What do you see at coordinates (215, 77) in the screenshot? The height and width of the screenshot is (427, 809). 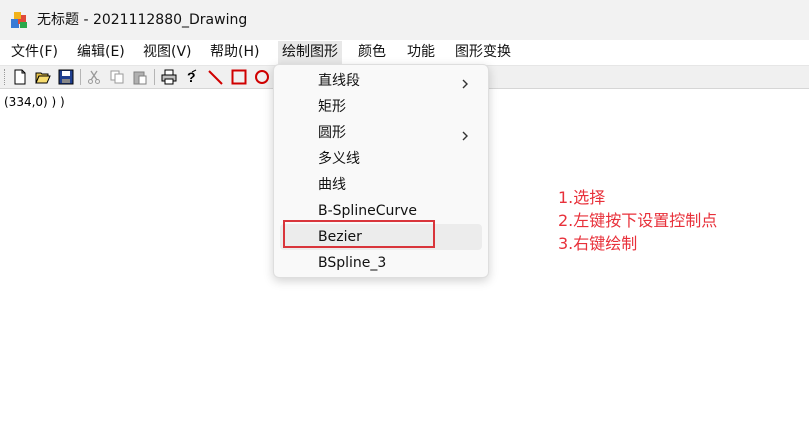 I see `line-tool-icon` at bounding box center [215, 77].